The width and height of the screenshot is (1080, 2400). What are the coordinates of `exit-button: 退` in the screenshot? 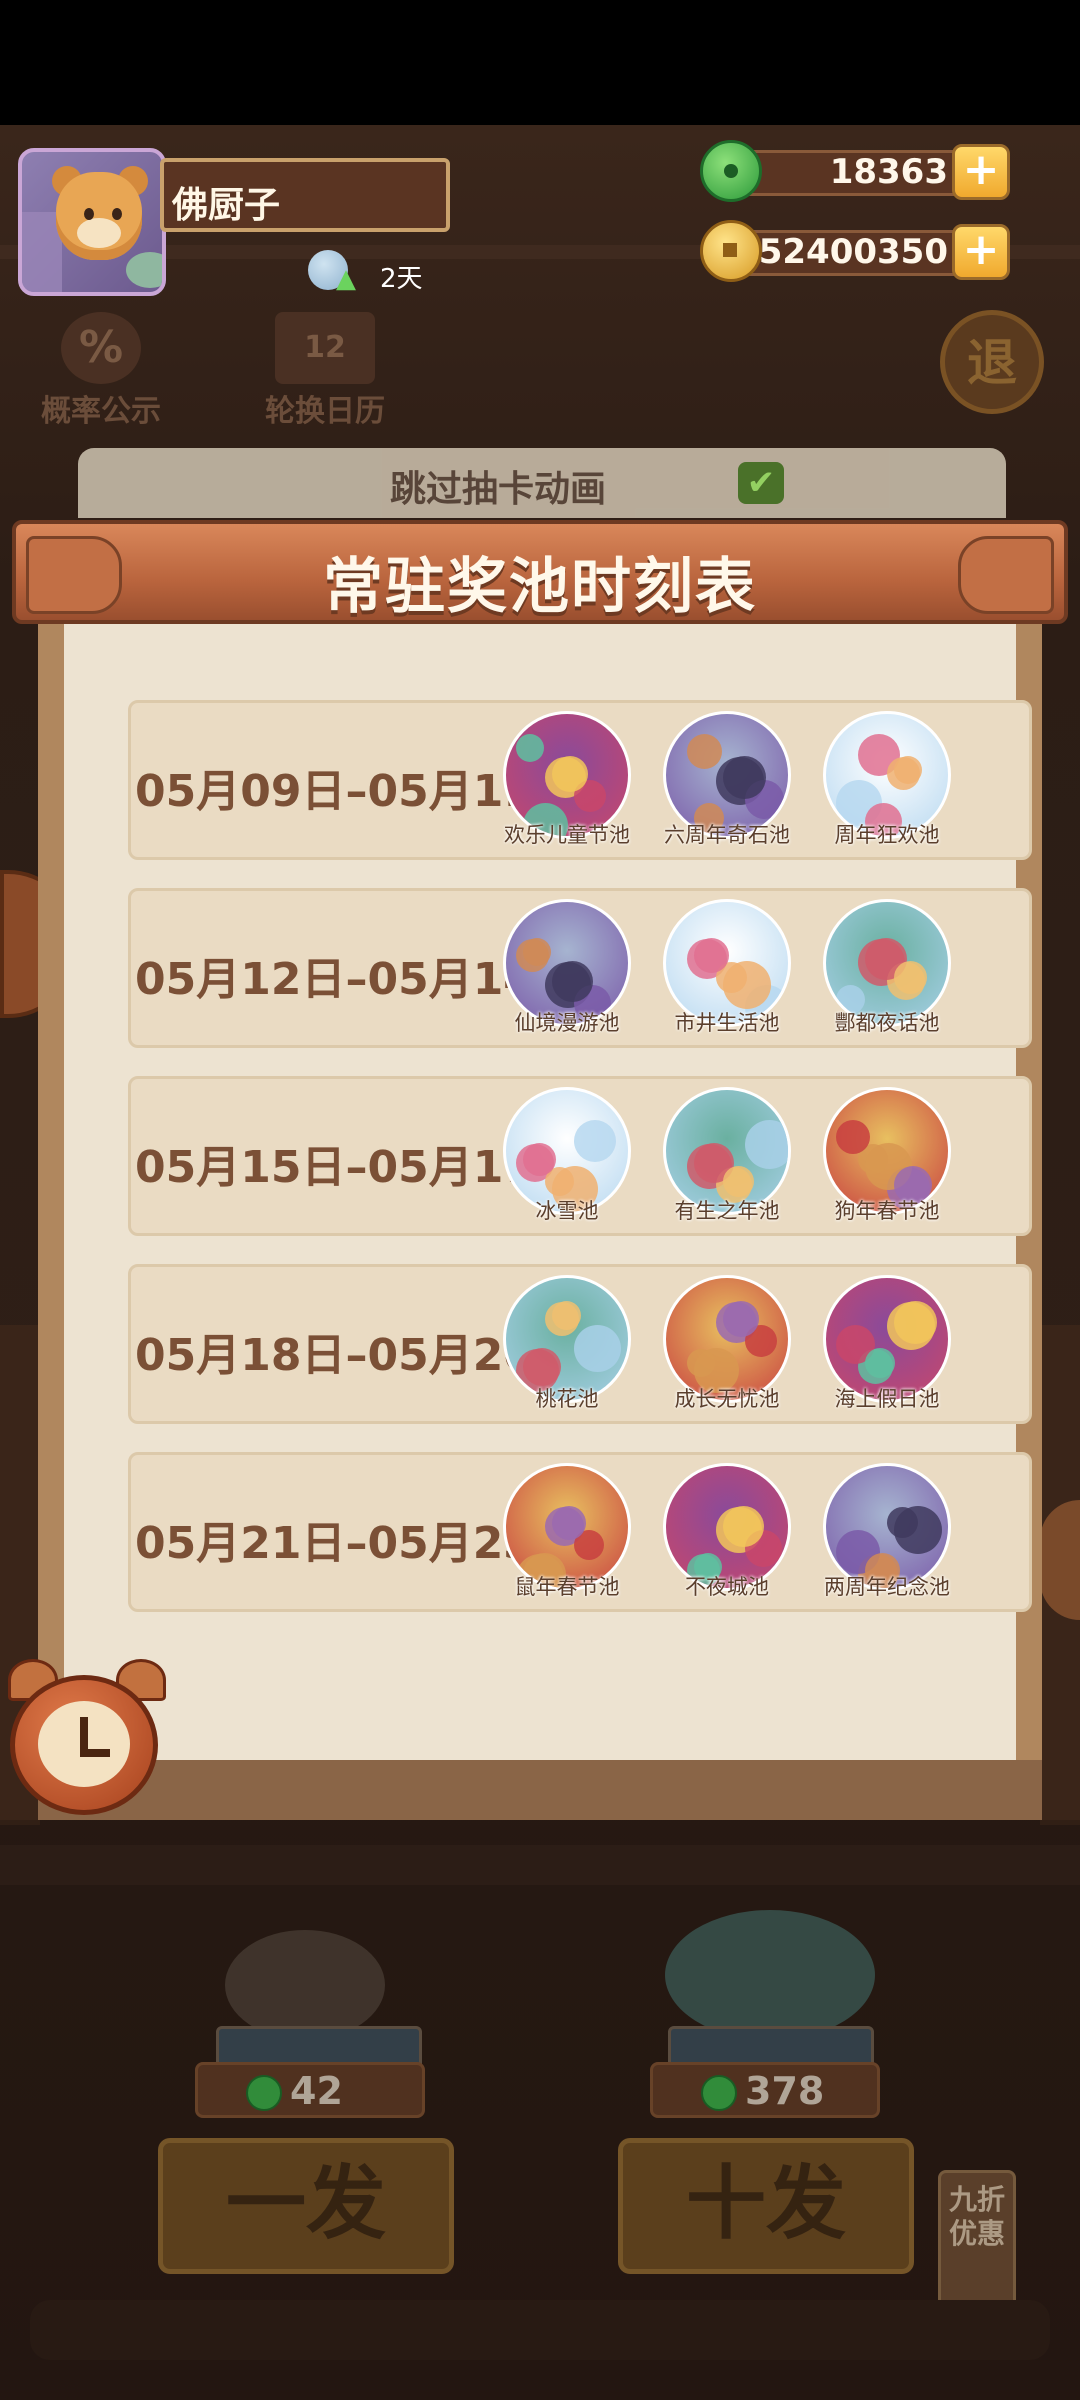 It's located at (992, 362).